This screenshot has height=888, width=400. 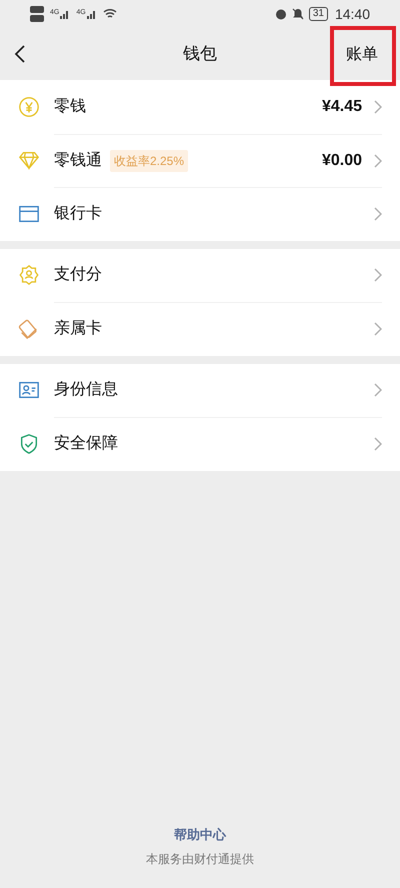 I want to click on bill-link: 账单, so click(x=363, y=56).